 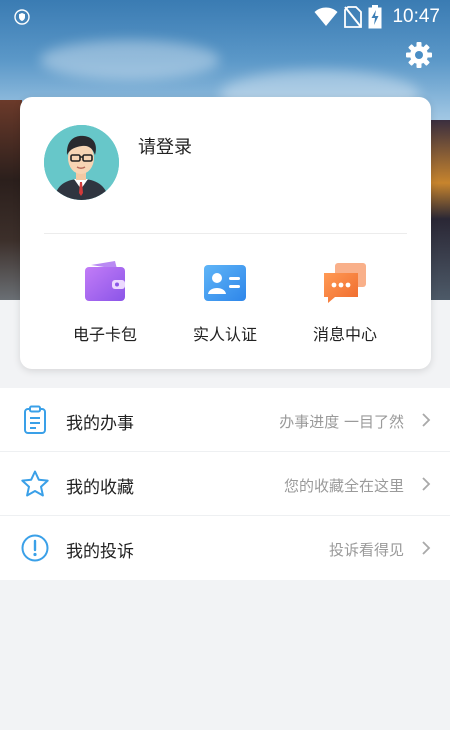 What do you see at coordinates (344, 334) in the screenshot?
I see `shortcut-label: 消息中心` at bounding box center [344, 334].